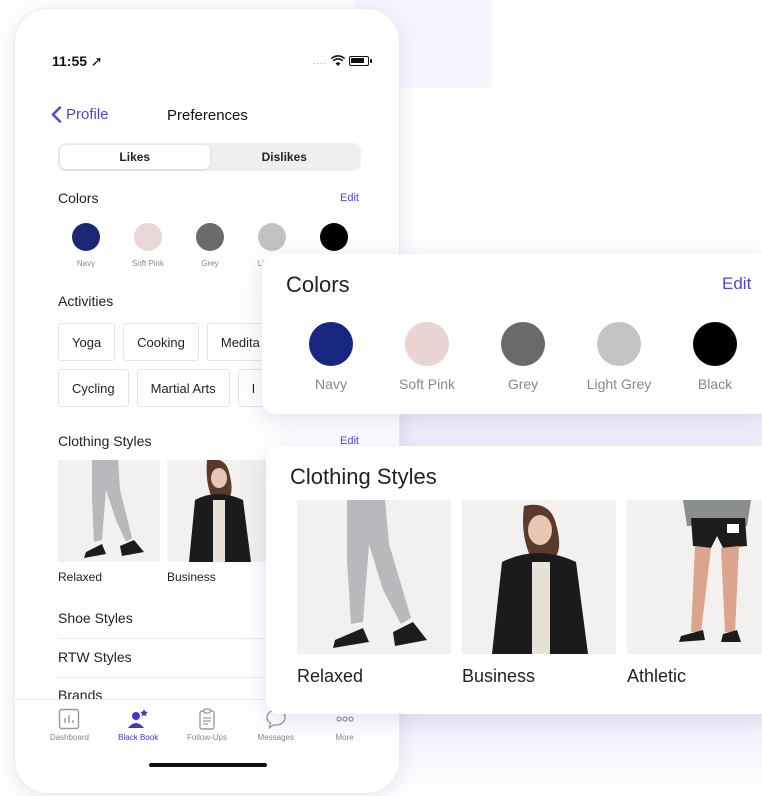 Image resolution: width=762 pixels, height=796 pixels. I want to click on color-swatch: Black, so click(714, 357).